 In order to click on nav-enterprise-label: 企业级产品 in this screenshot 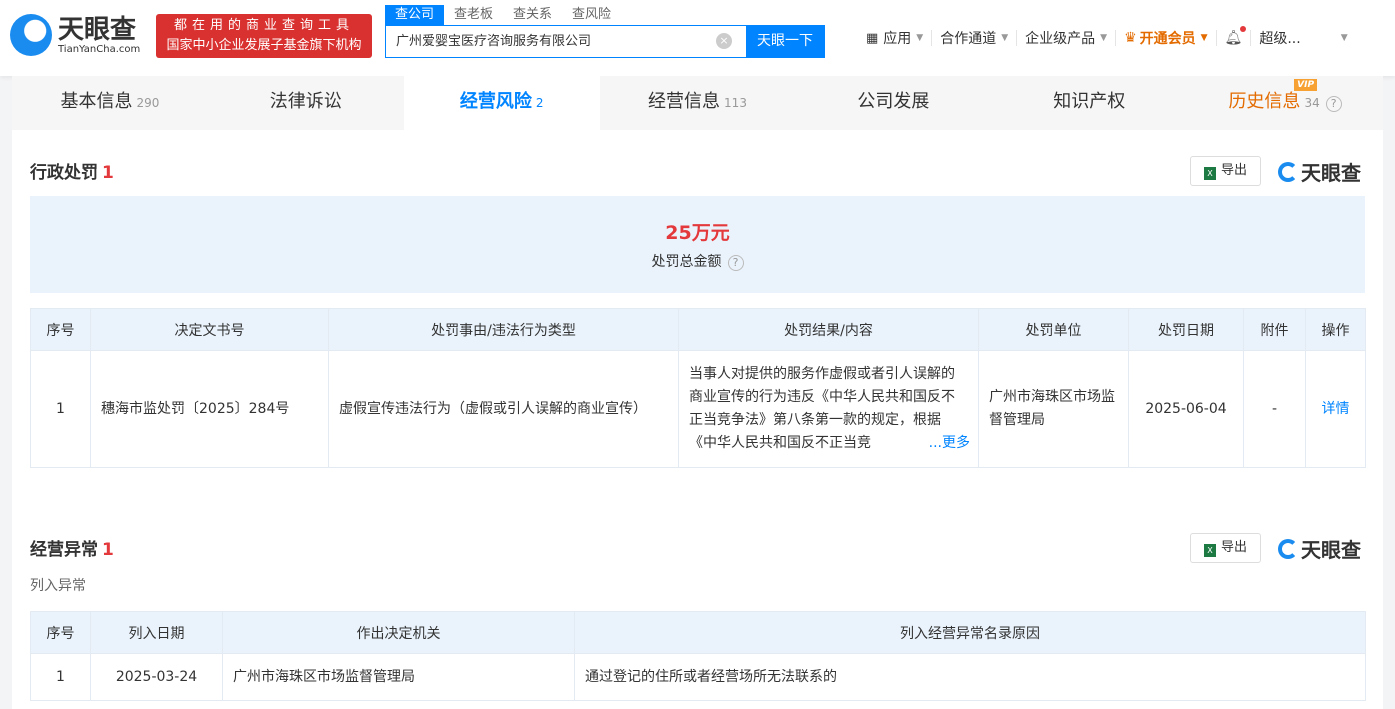, I will do `click(1060, 39)`.